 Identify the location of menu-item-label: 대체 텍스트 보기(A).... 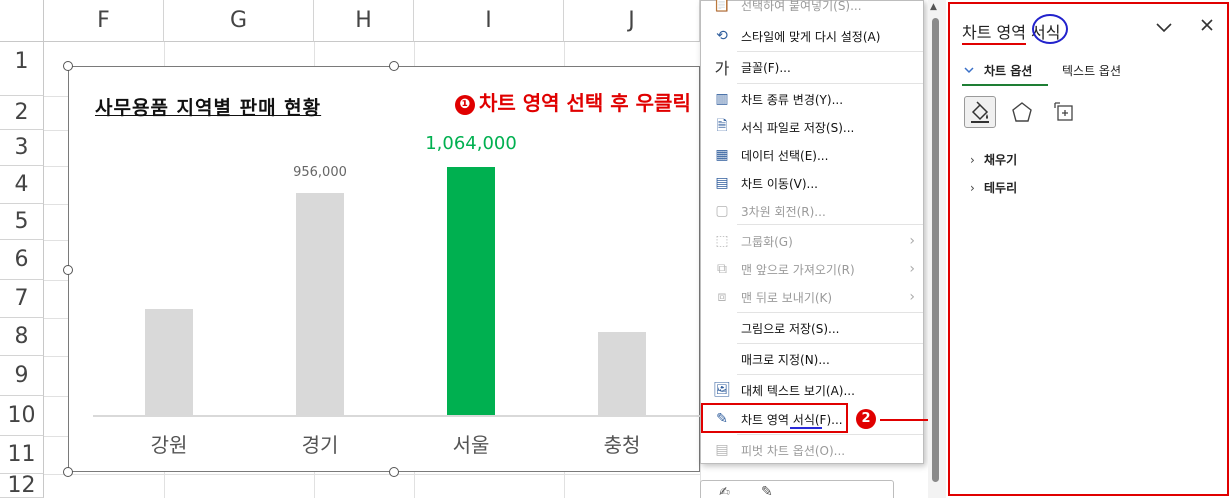
(798, 390).